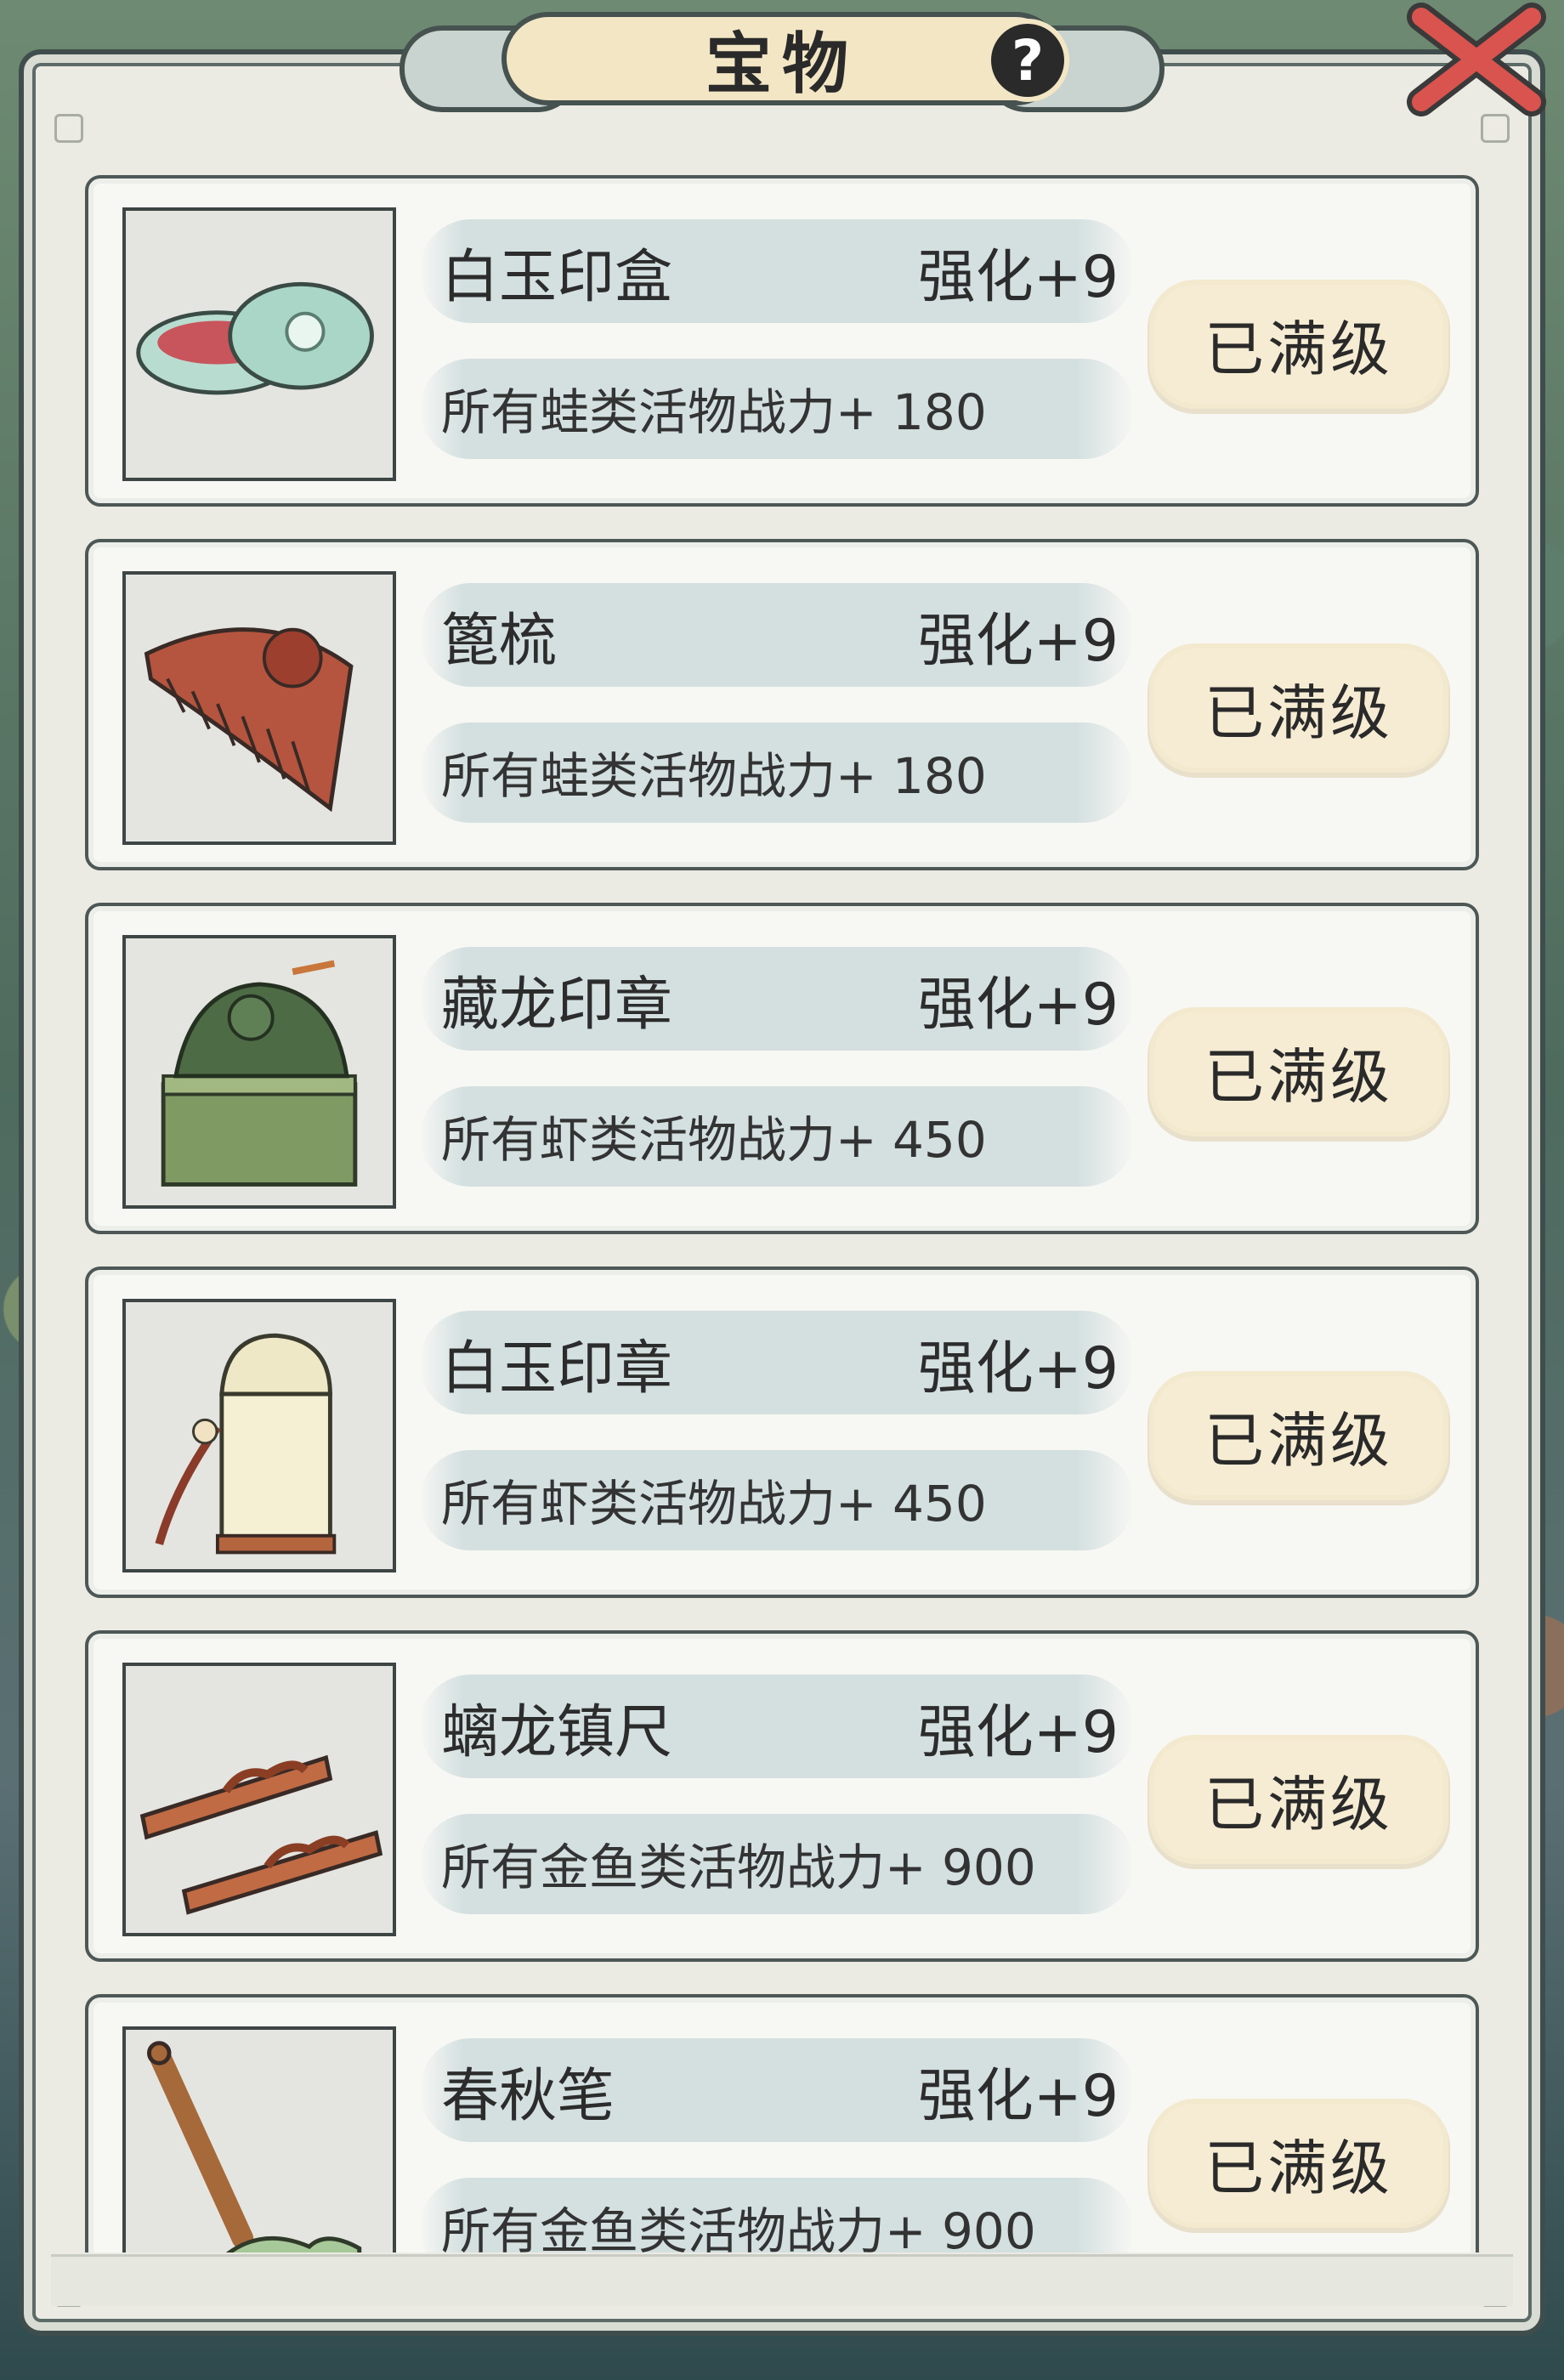  I want to click on item-name: 白玉印盒, so click(557, 277).